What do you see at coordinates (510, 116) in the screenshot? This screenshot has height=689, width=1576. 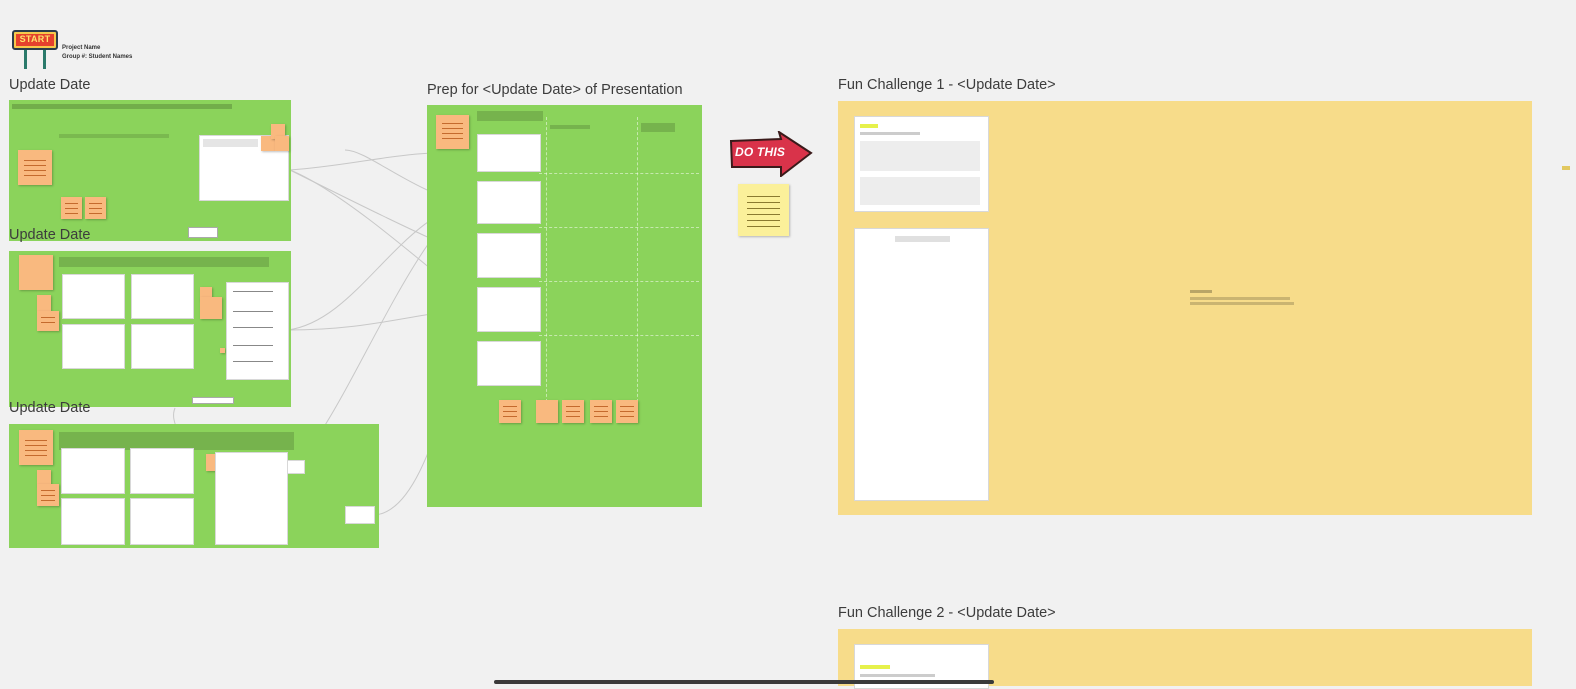 I see `prep-header-text` at bounding box center [510, 116].